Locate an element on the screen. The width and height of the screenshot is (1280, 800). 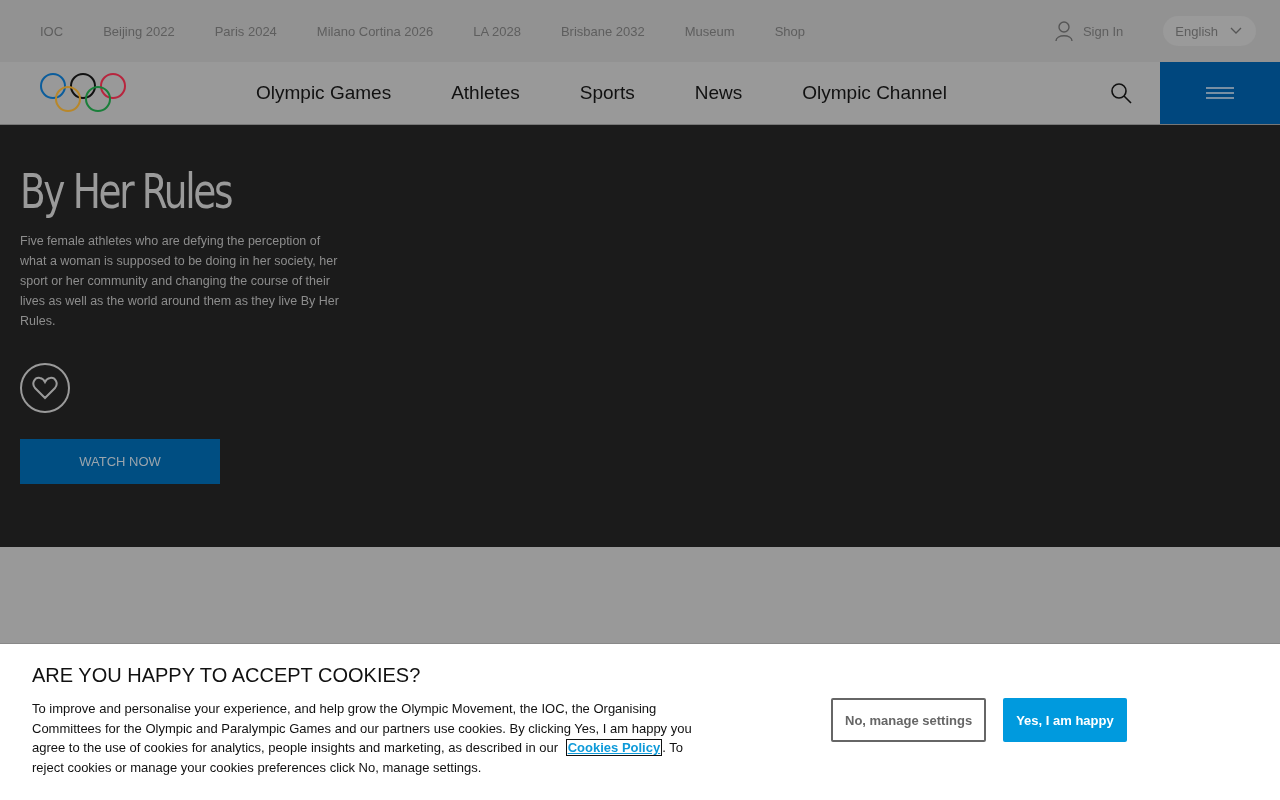
heart-icon is located at coordinates (45, 388).